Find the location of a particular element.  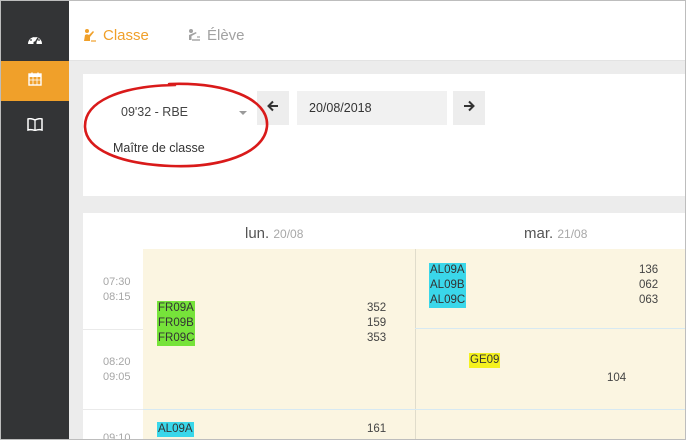

arrow-right-icon is located at coordinates (469, 108).